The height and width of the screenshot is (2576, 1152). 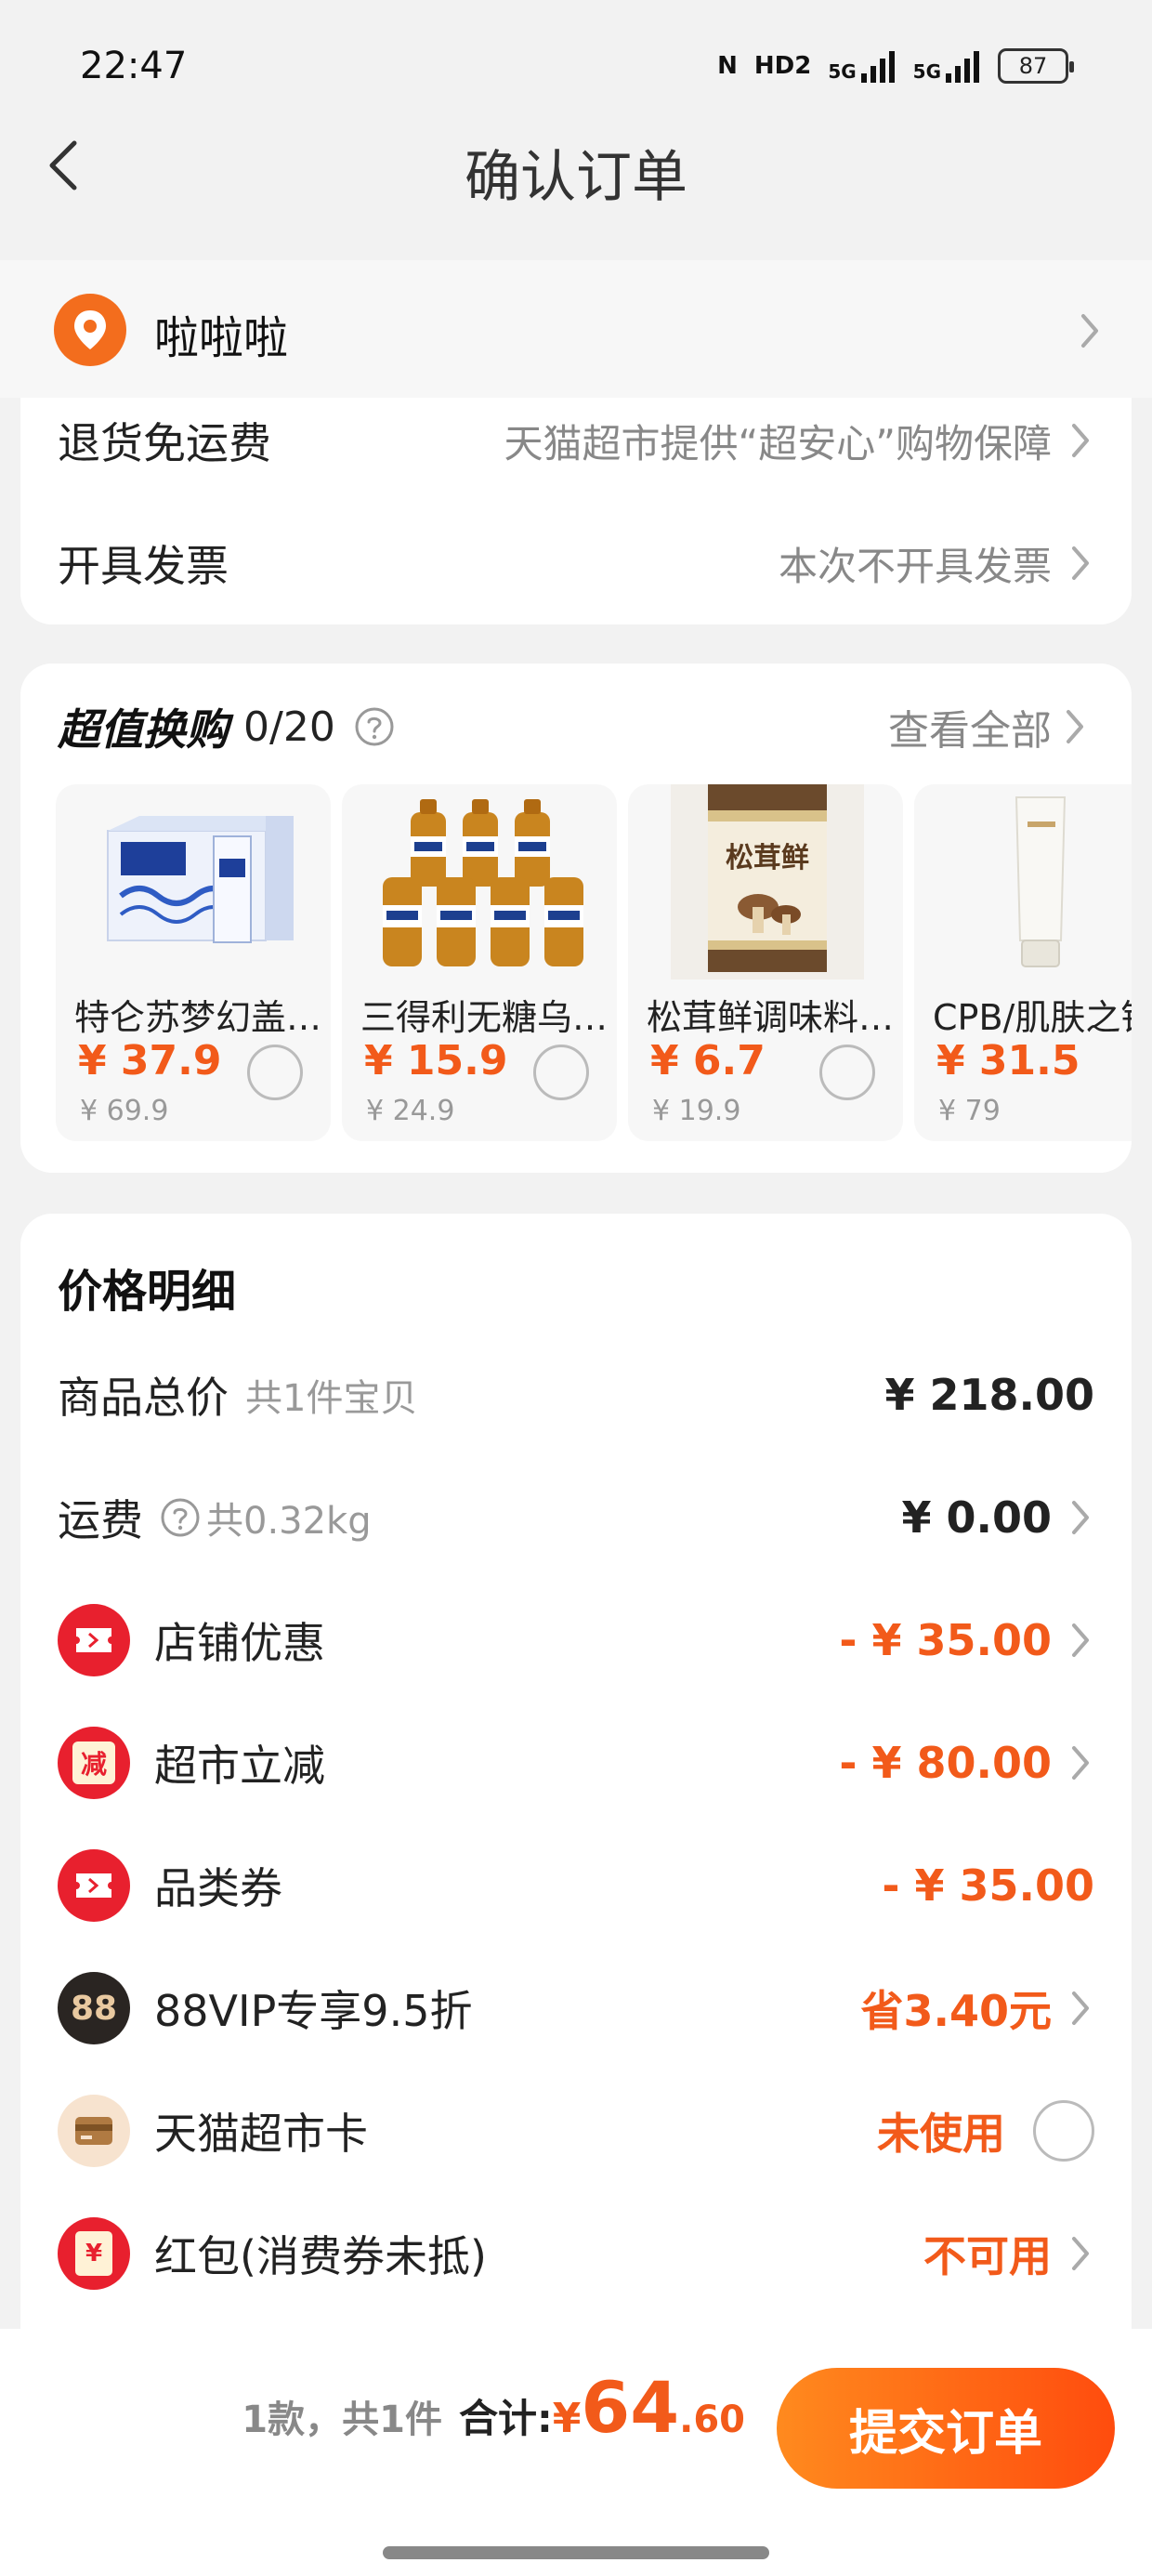 What do you see at coordinates (976, 1517) in the screenshot?
I see `shipping-value: ¥ 0.00` at bounding box center [976, 1517].